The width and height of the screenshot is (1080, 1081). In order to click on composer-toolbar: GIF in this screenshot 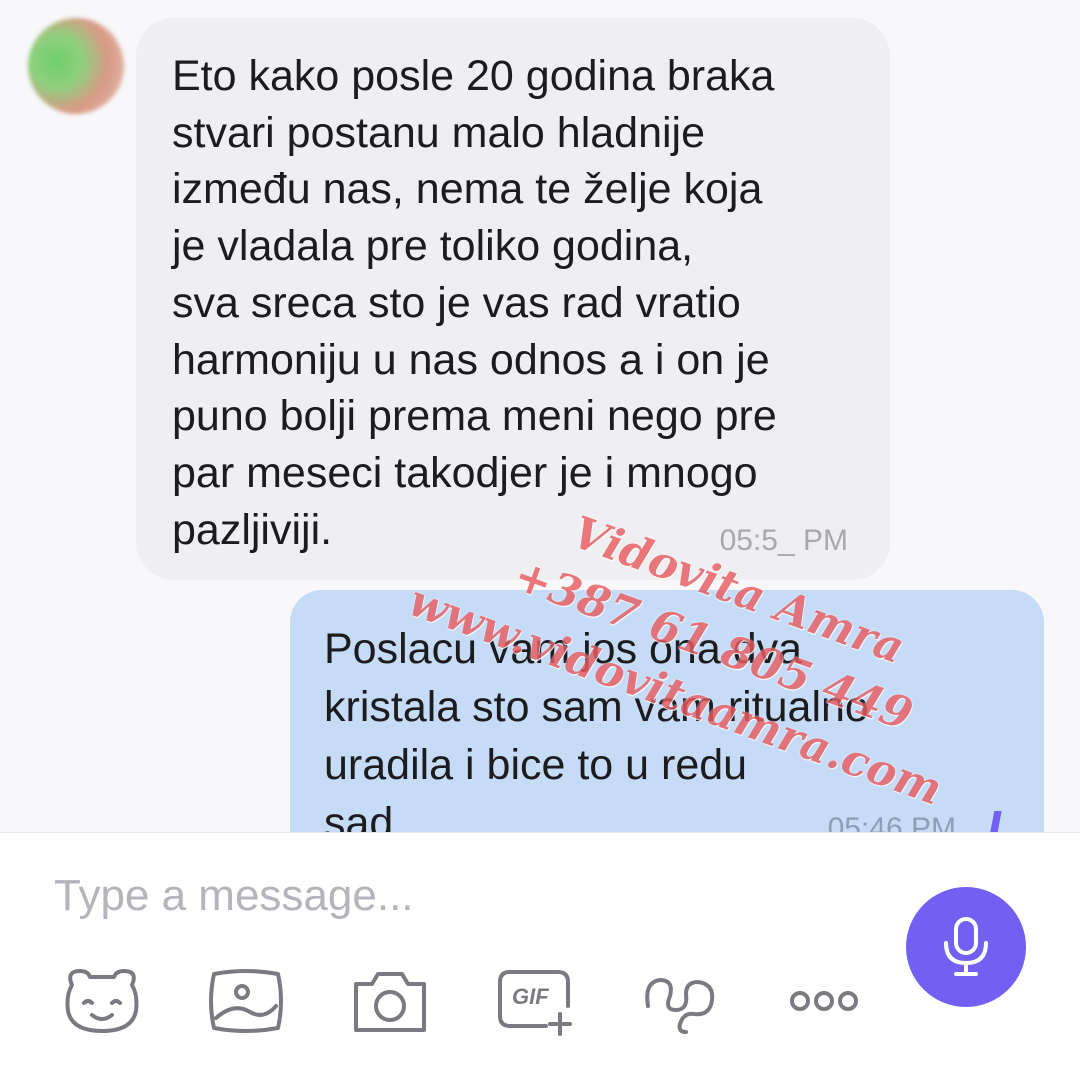, I will do `click(450, 1004)`.